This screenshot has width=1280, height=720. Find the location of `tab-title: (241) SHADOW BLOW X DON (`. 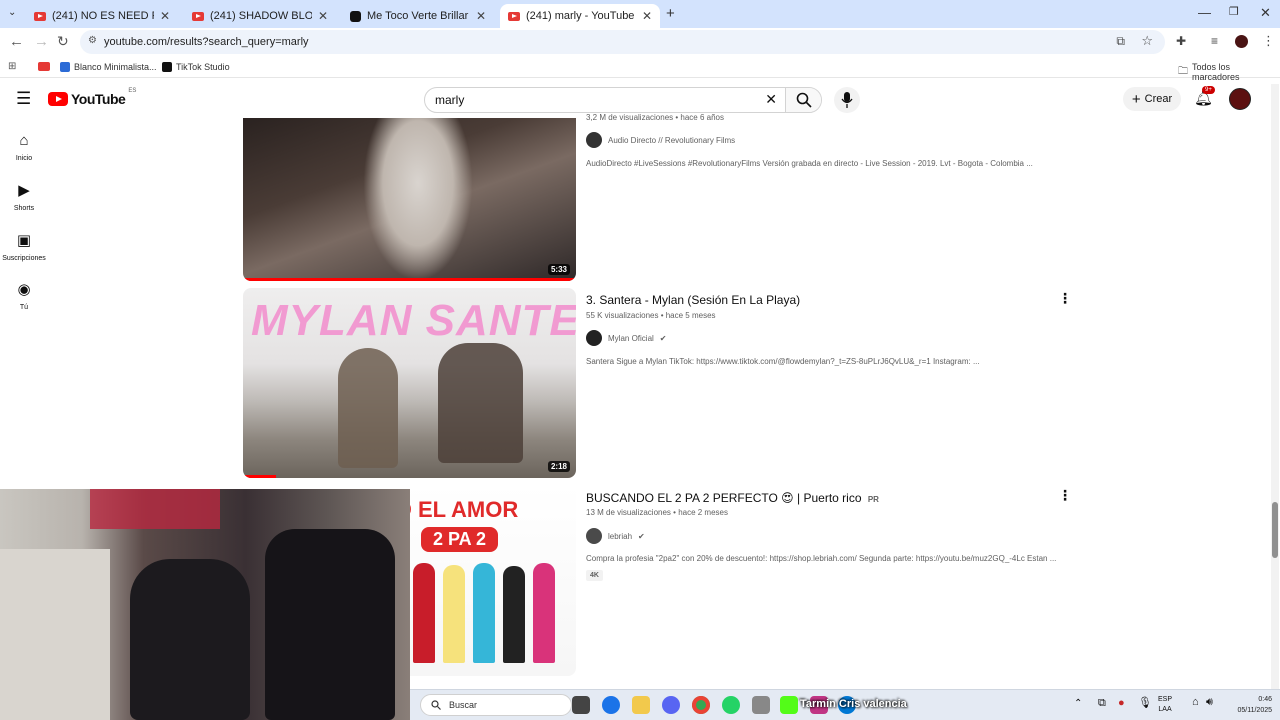

tab-title: (241) SHADOW BLOW X DON ( is located at coordinates (261, 16).